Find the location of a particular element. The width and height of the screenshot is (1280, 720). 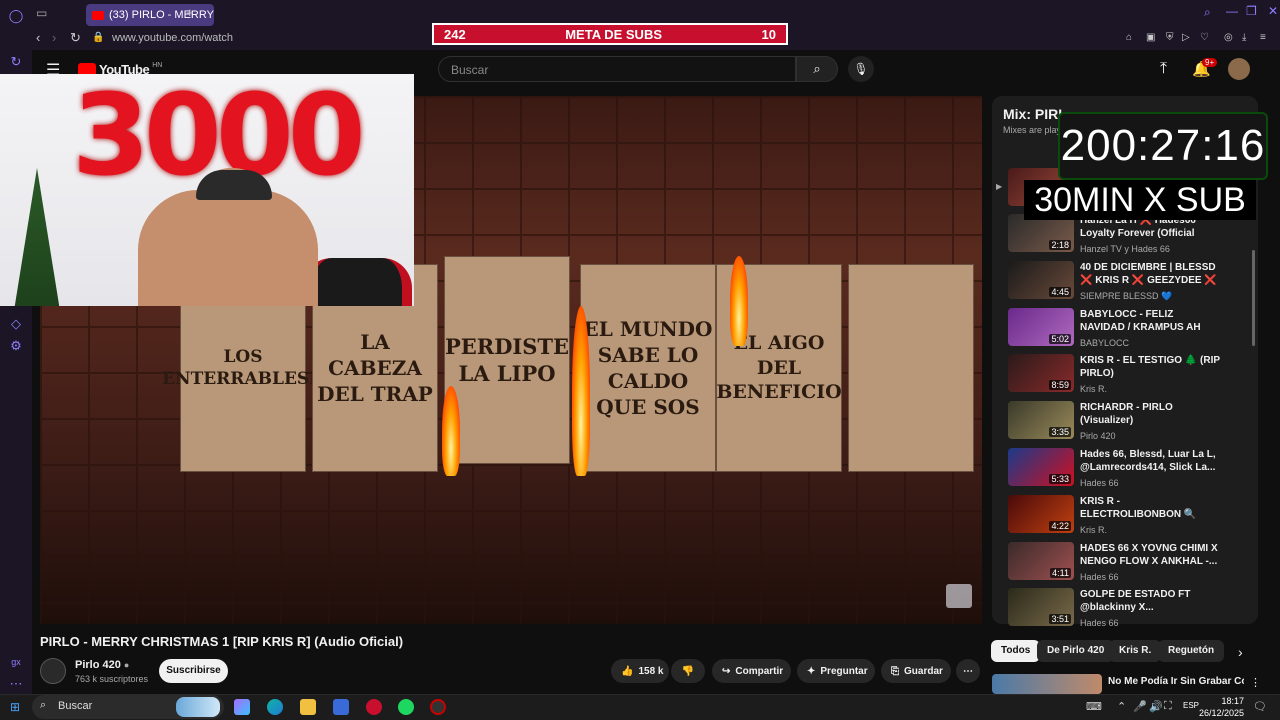

recommendation-thumbnail is located at coordinates (1047, 684).